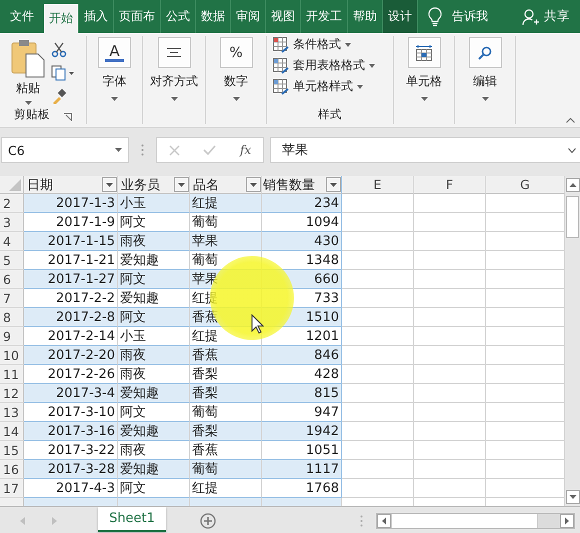 The height and width of the screenshot is (533, 580). I want to click on row-header: 4, so click(12, 241).